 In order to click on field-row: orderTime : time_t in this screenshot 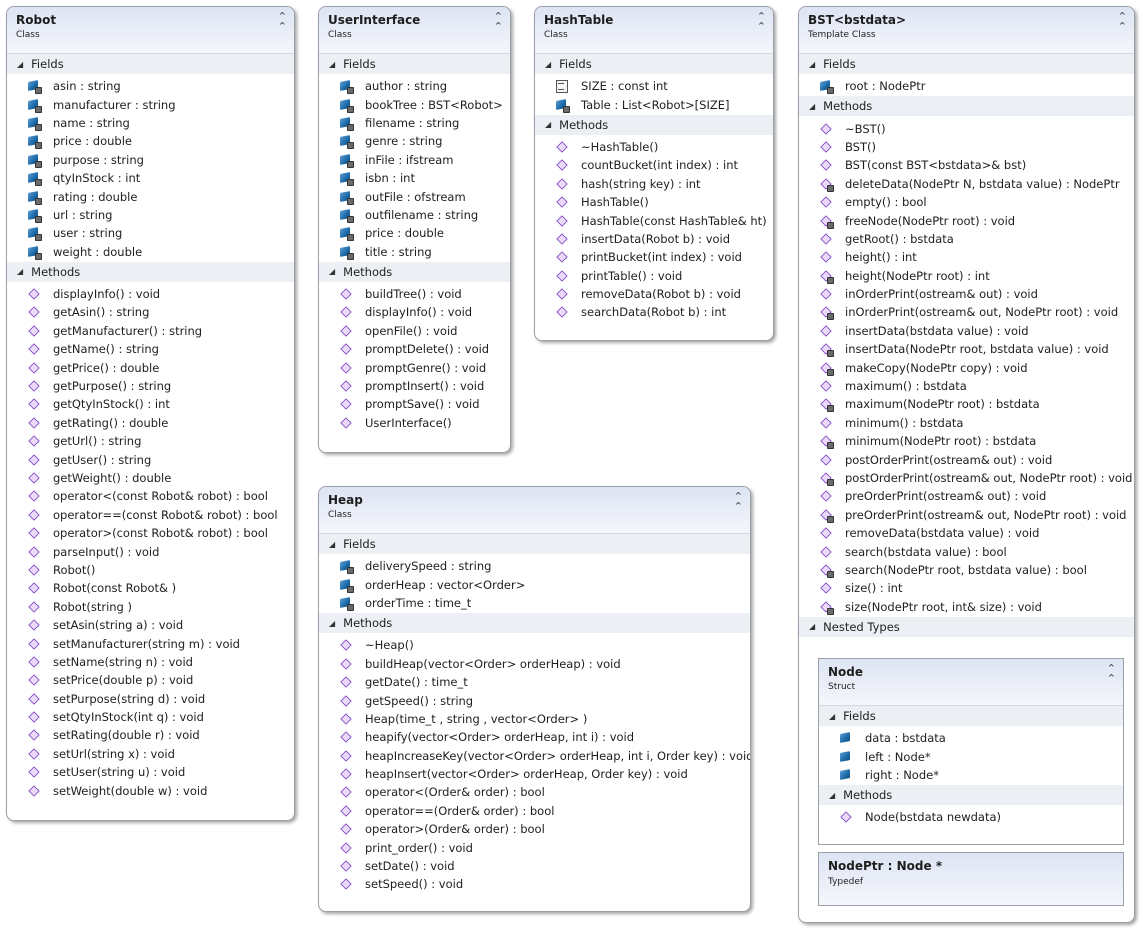, I will do `click(534, 603)`.